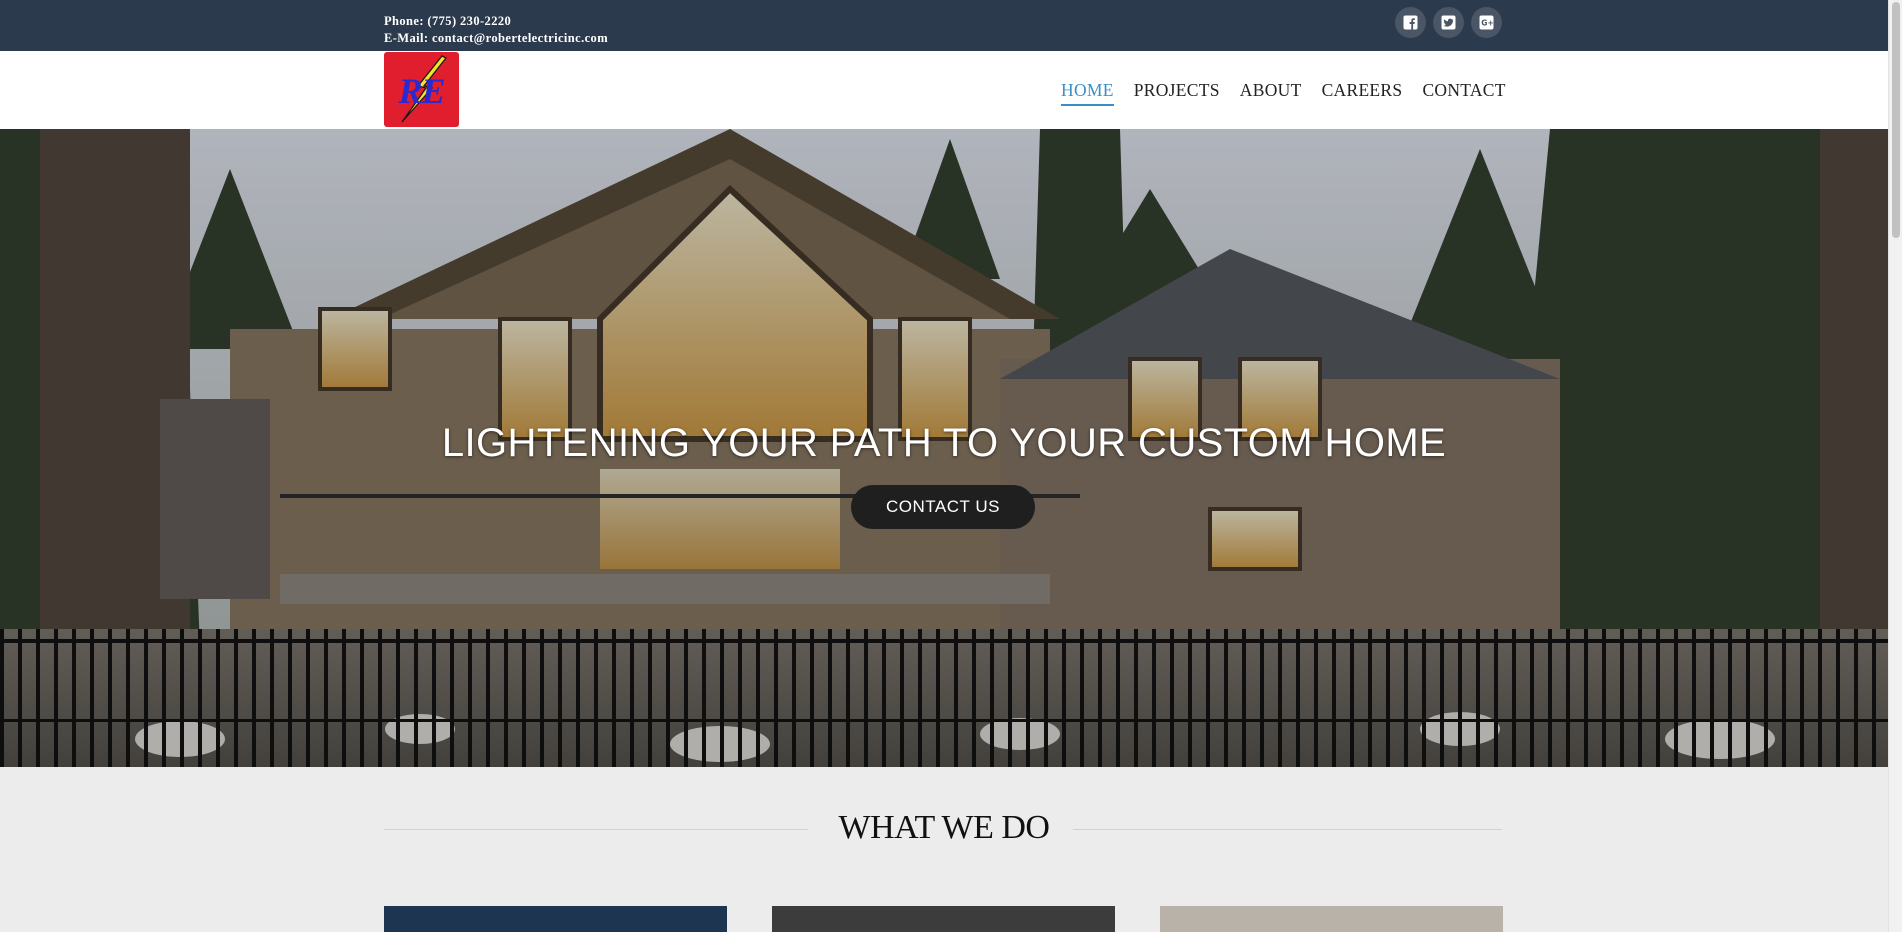  What do you see at coordinates (1271, 93) in the screenshot?
I see `nav-item-about: ABOUT` at bounding box center [1271, 93].